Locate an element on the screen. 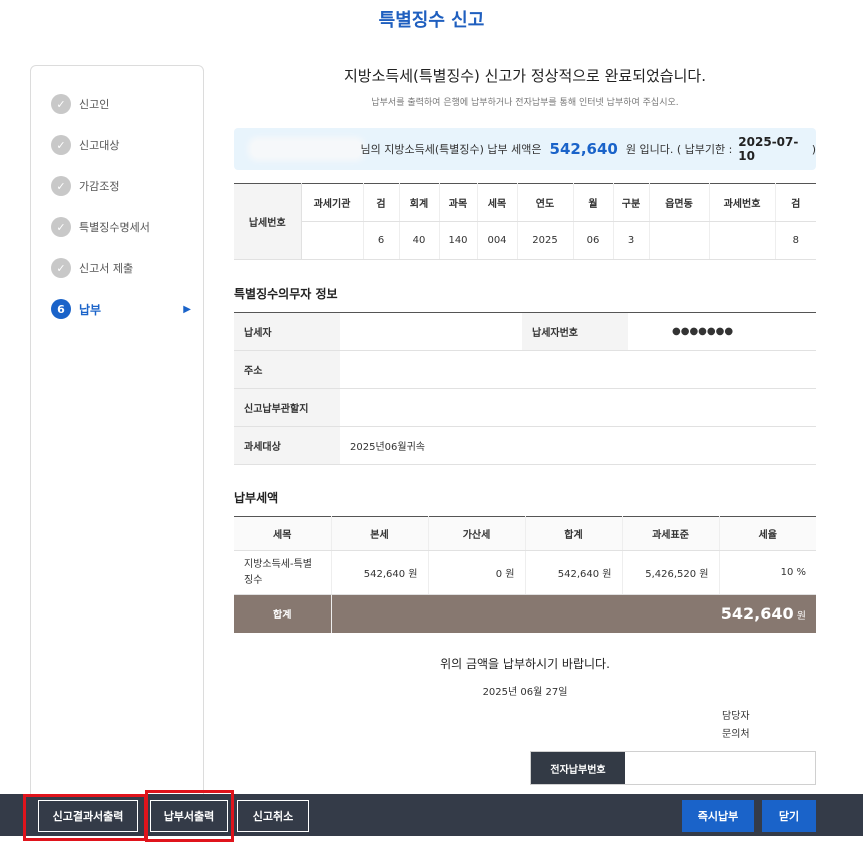 This screenshot has height=844, width=863. banner-close-paren: ) is located at coordinates (813, 149).